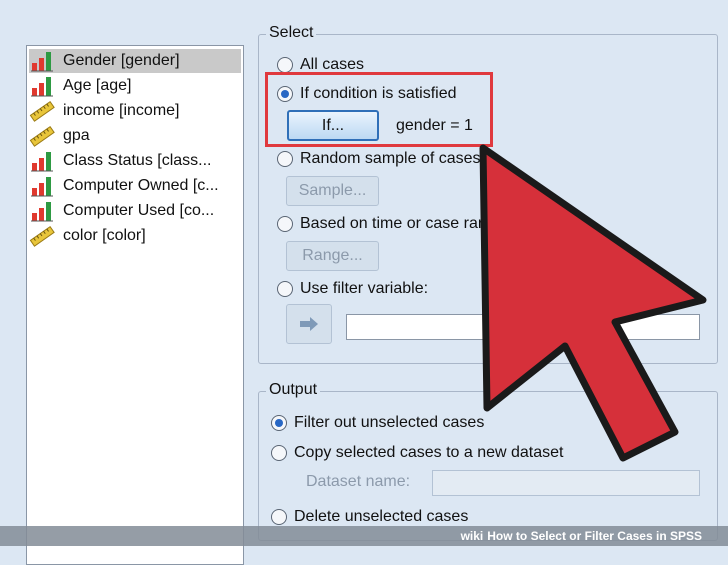  I want to click on dataset-name-field, so click(566, 483).